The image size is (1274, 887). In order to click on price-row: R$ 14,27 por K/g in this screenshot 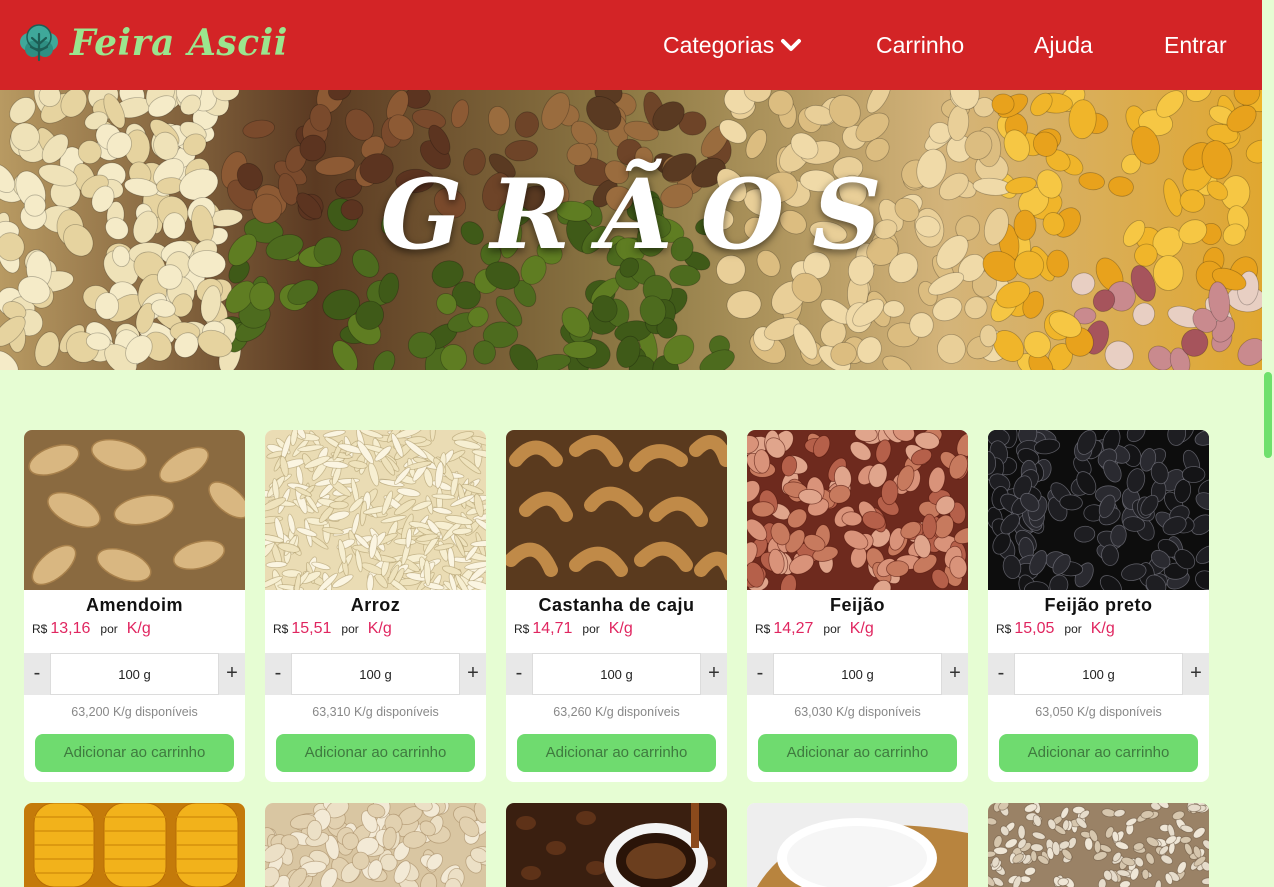, I will do `click(814, 629)`.